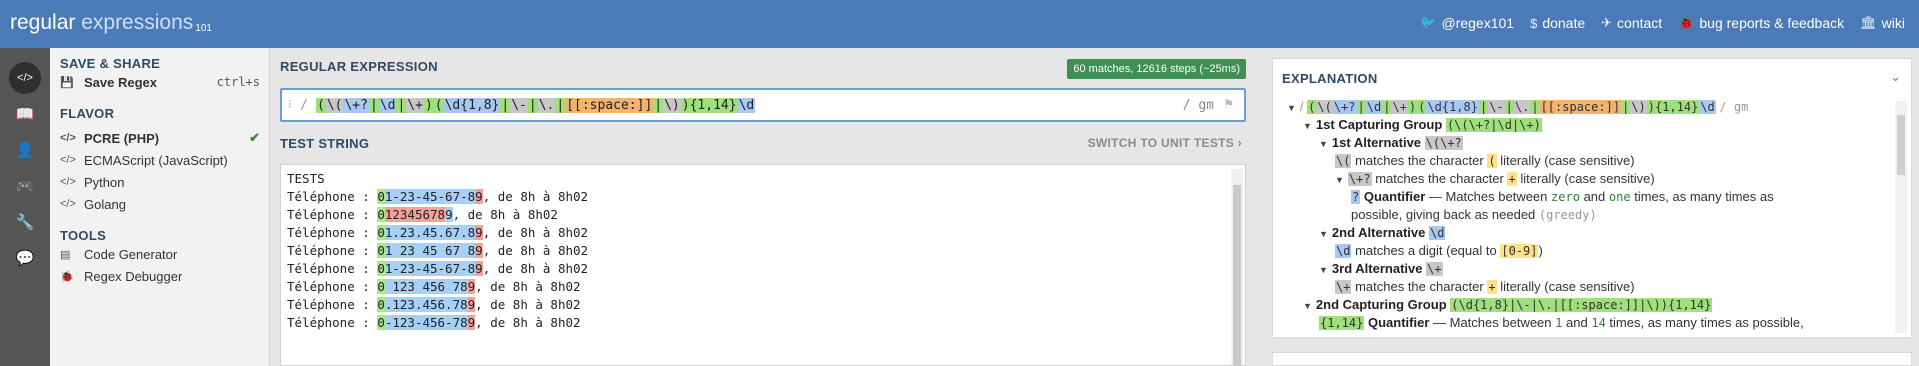  What do you see at coordinates (133, 276) in the screenshot?
I see `tool-label: Regex Debugger` at bounding box center [133, 276].